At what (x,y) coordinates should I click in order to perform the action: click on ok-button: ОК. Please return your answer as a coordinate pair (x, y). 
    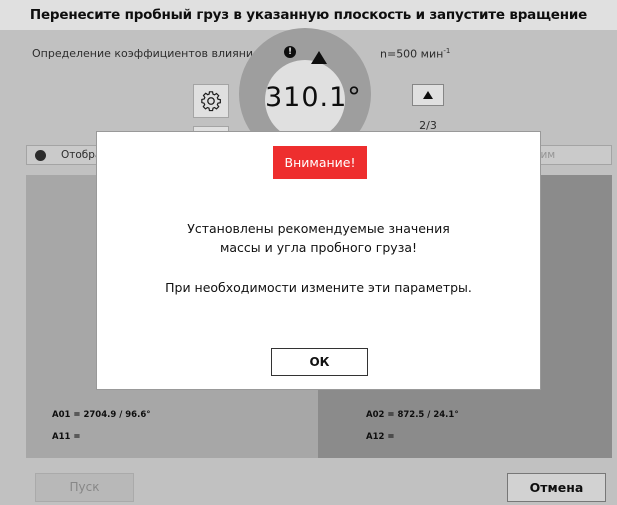
    Looking at the image, I should click on (319, 362).